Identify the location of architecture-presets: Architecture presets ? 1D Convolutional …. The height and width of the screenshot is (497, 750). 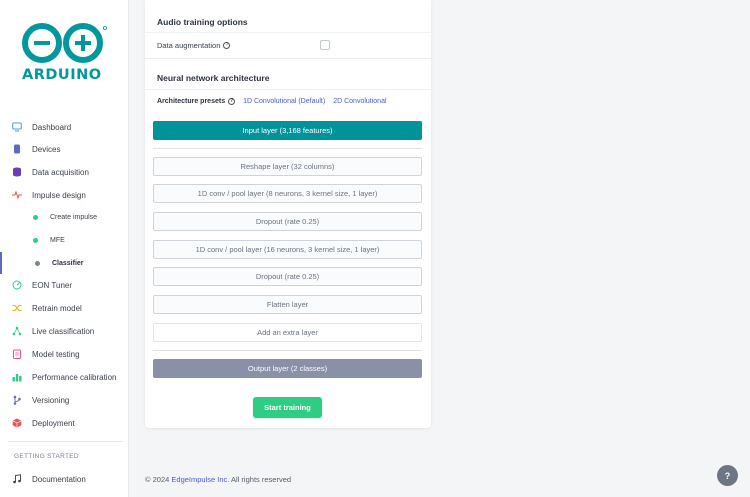
(272, 101).